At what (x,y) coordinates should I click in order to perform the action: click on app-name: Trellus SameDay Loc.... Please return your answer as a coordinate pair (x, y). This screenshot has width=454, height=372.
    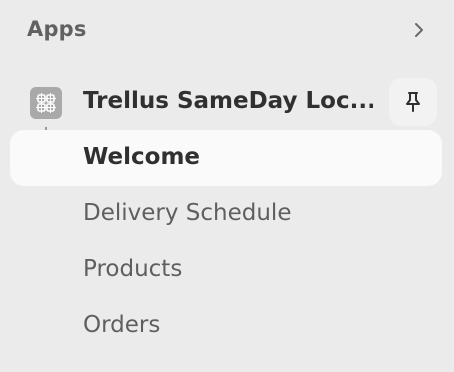
    Looking at the image, I should click on (228, 101).